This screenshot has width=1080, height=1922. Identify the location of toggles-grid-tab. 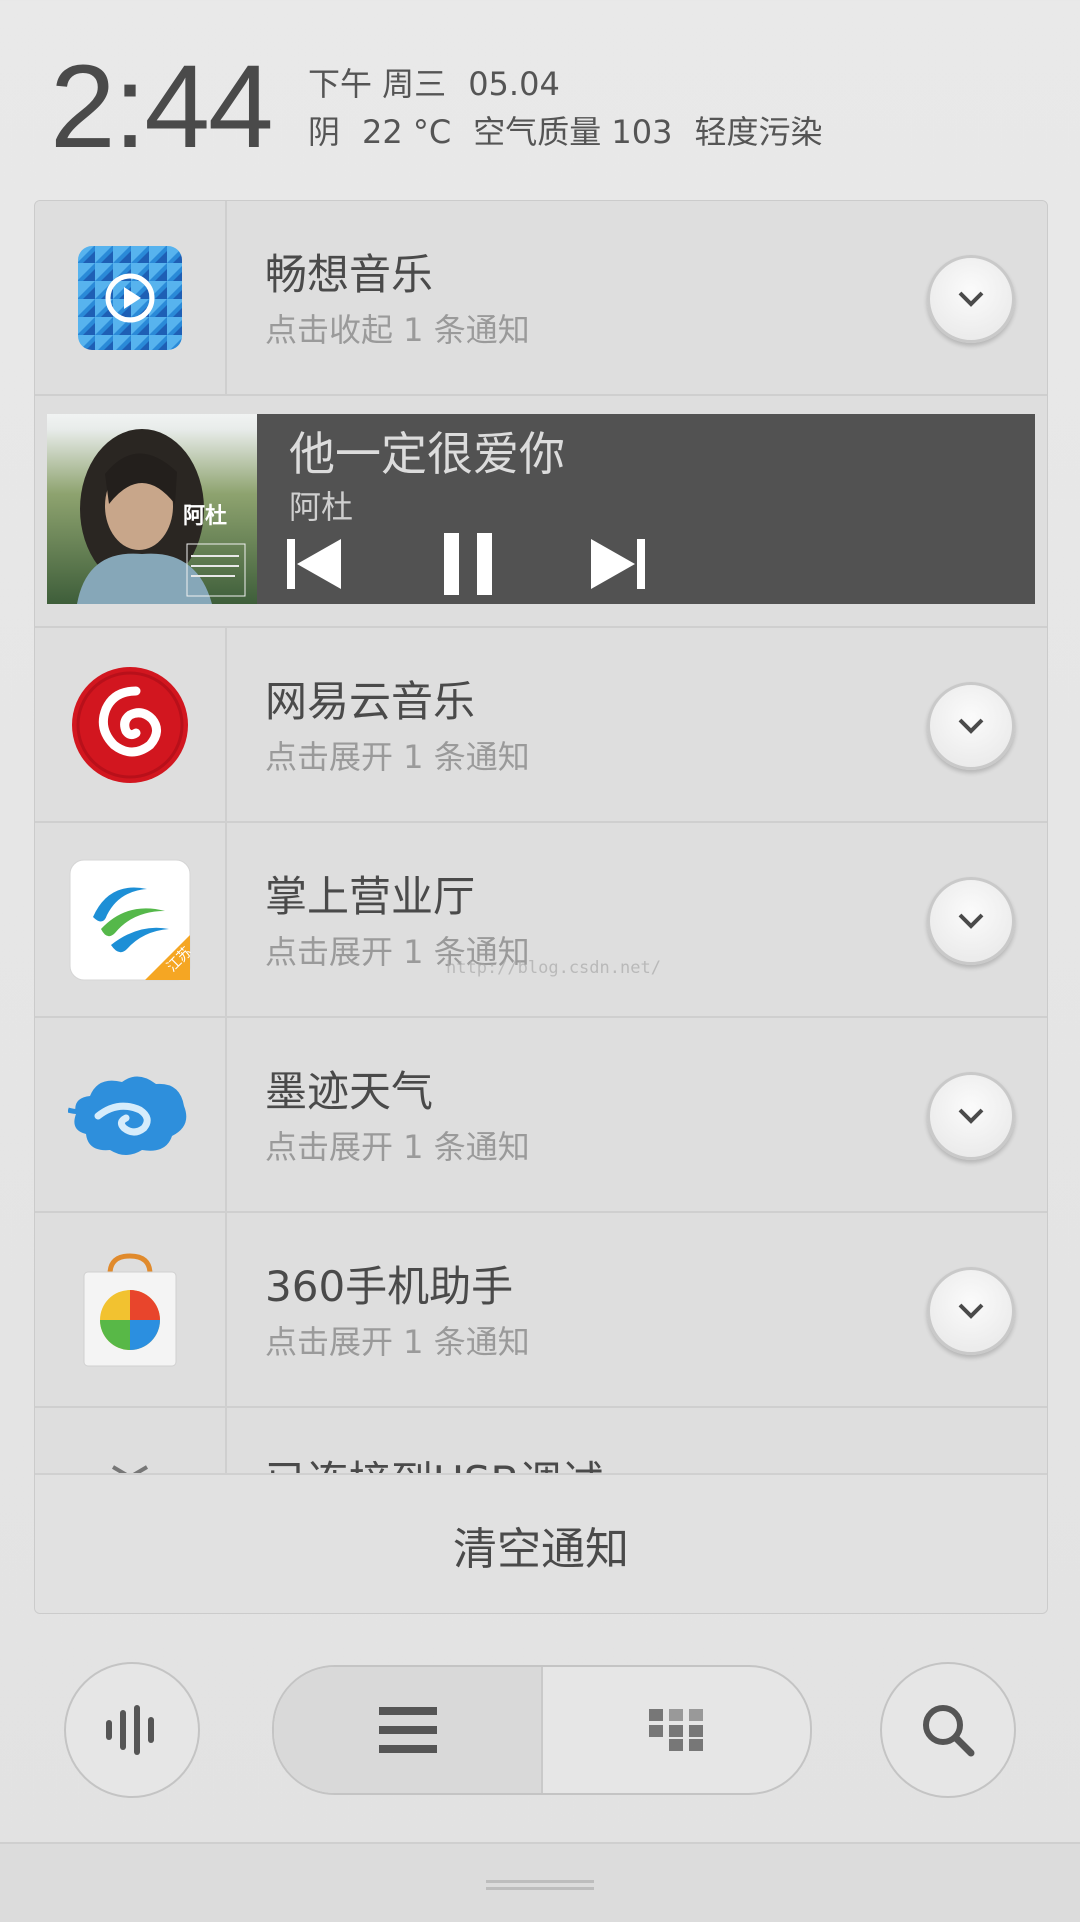
(676, 1730).